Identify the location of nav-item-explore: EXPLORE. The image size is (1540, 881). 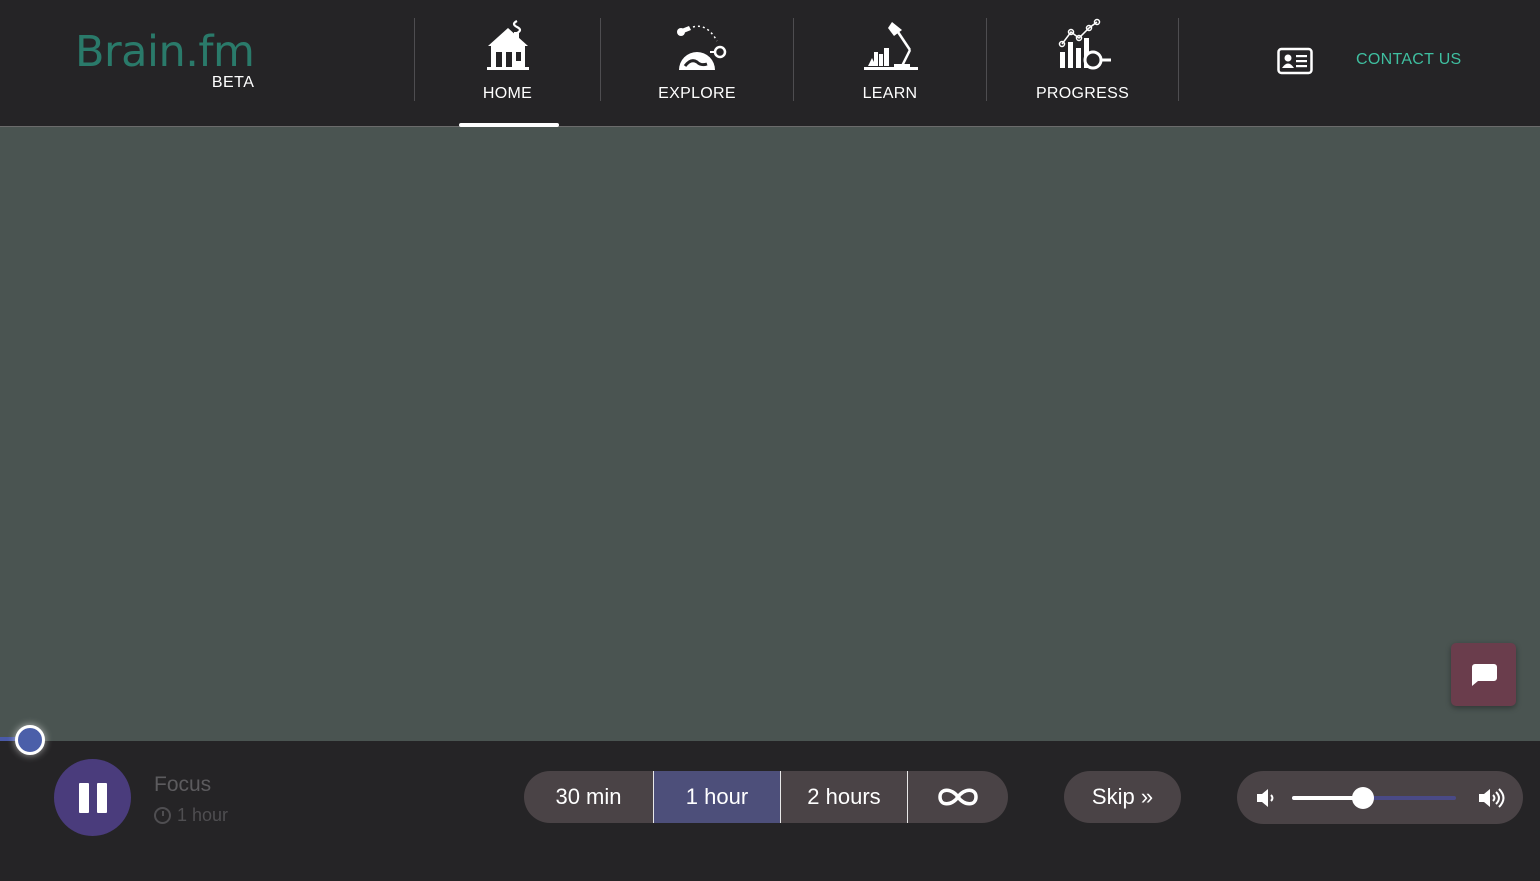
(696, 60).